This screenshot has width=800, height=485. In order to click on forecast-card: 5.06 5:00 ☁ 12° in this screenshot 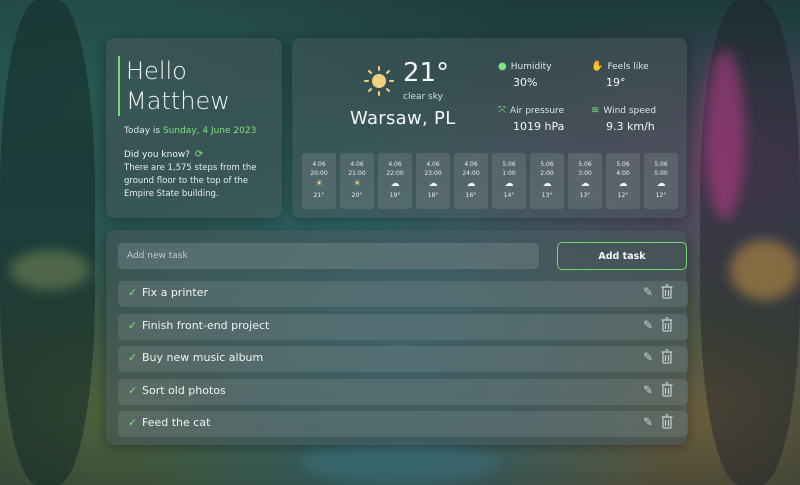, I will do `click(661, 181)`.